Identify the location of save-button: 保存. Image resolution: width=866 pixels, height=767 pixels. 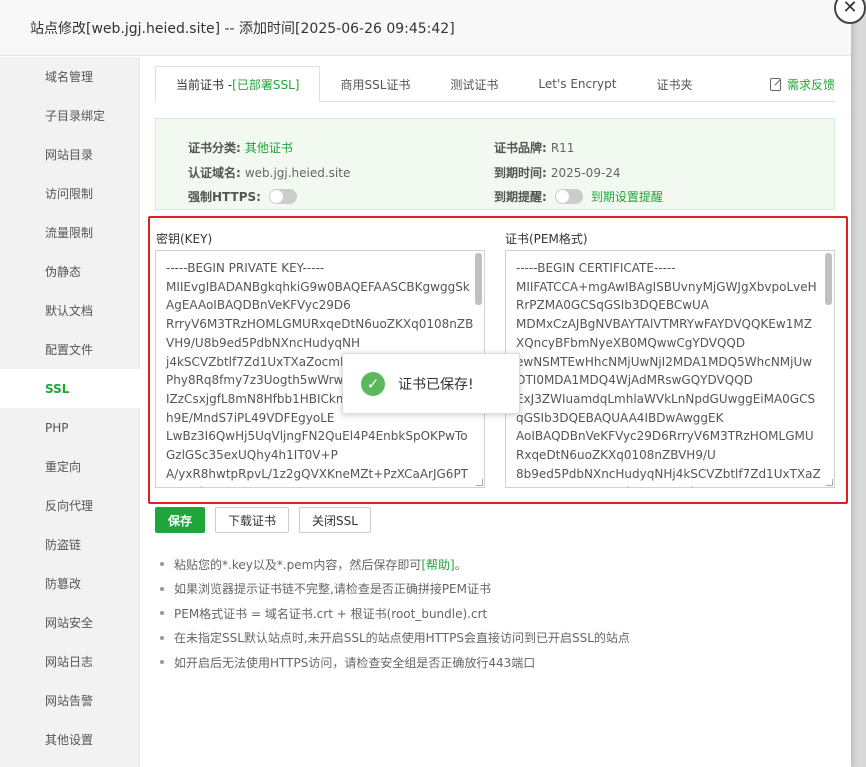
(180, 520).